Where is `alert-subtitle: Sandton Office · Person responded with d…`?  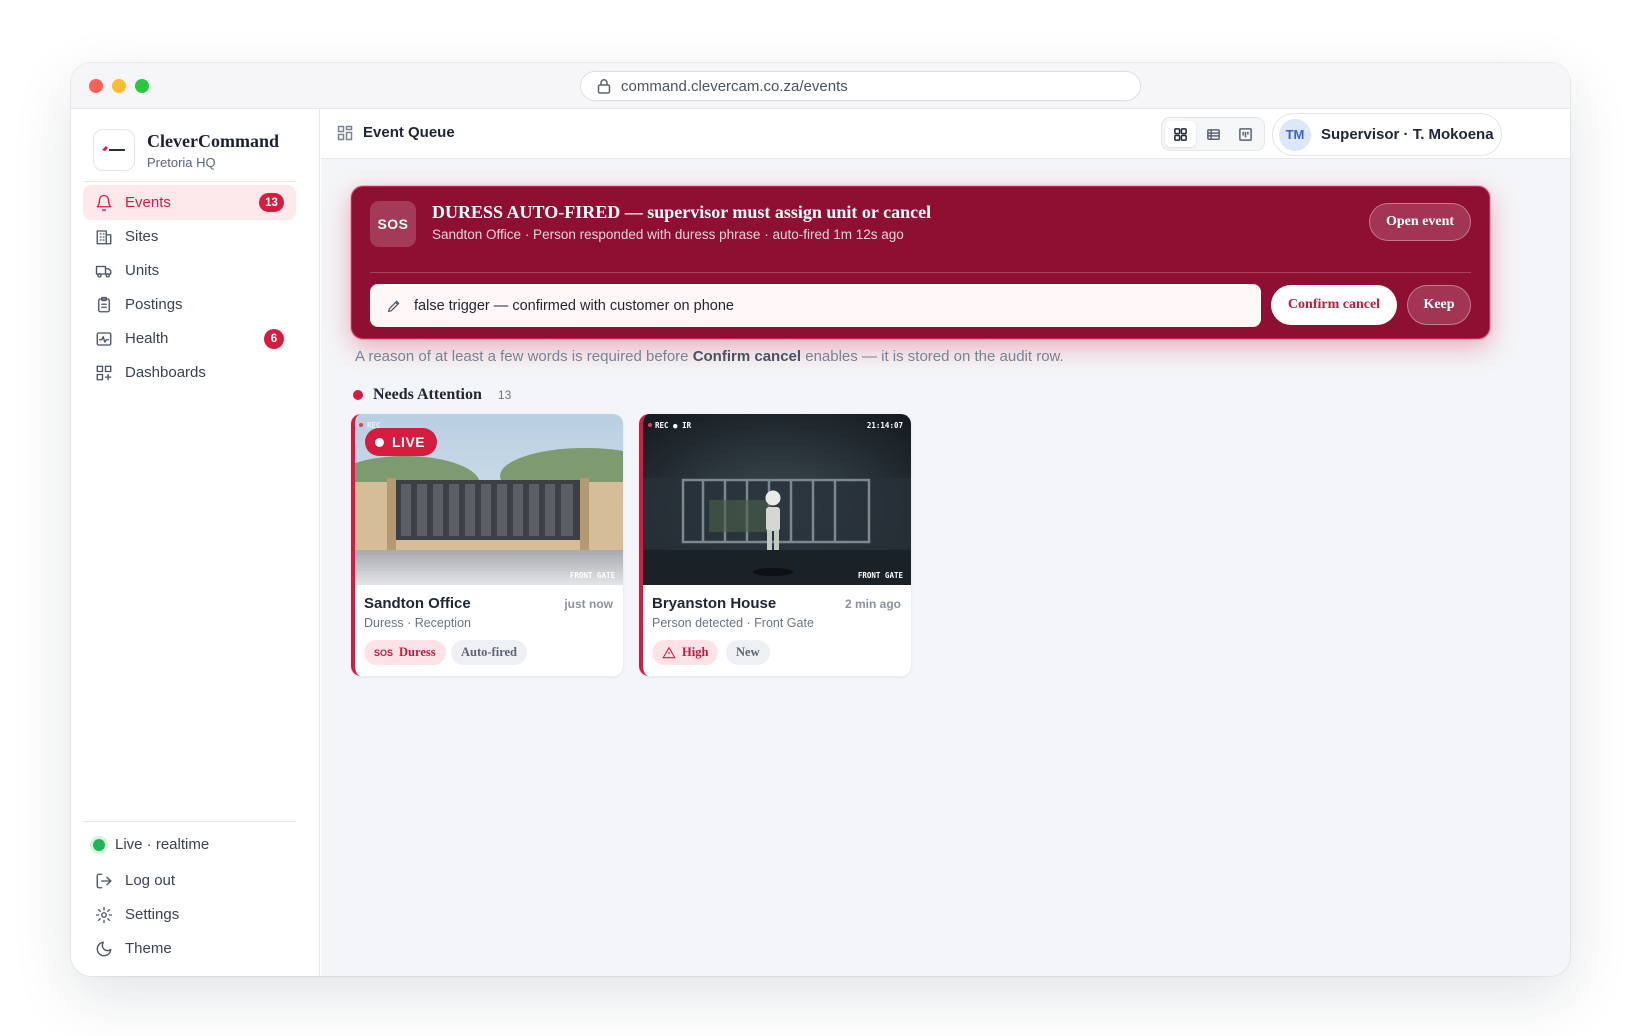
alert-subtitle: Sandton Office · Person responded with d… is located at coordinates (668, 234).